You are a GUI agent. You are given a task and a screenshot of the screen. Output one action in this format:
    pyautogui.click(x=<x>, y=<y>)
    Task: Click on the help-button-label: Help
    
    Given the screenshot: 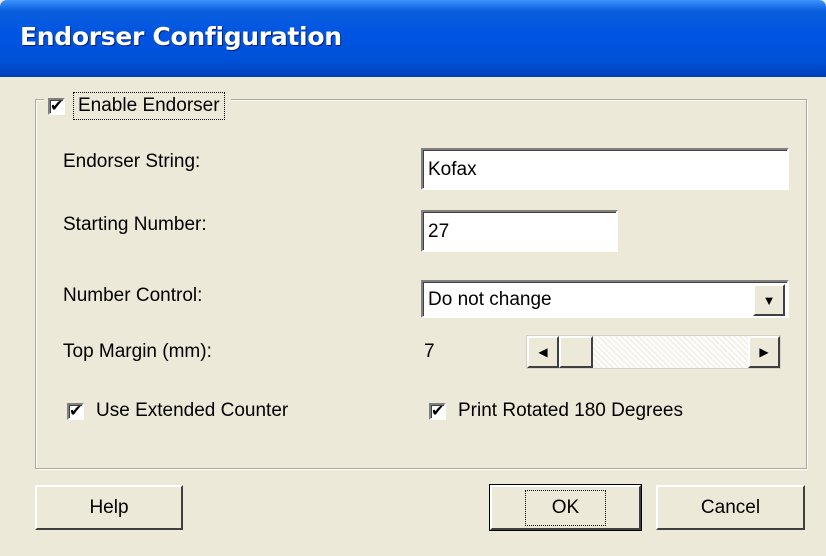 What is the action you would take?
    pyautogui.click(x=109, y=507)
    